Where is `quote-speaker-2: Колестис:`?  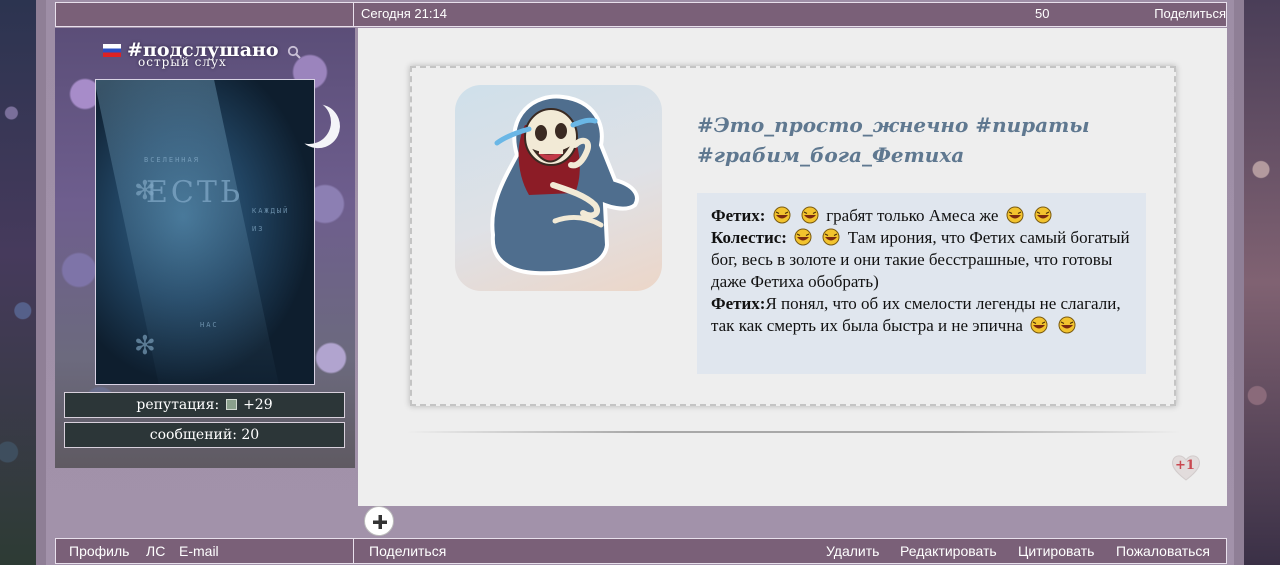 quote-speaker-2: Колестис: is located at coordinates (749, 237).